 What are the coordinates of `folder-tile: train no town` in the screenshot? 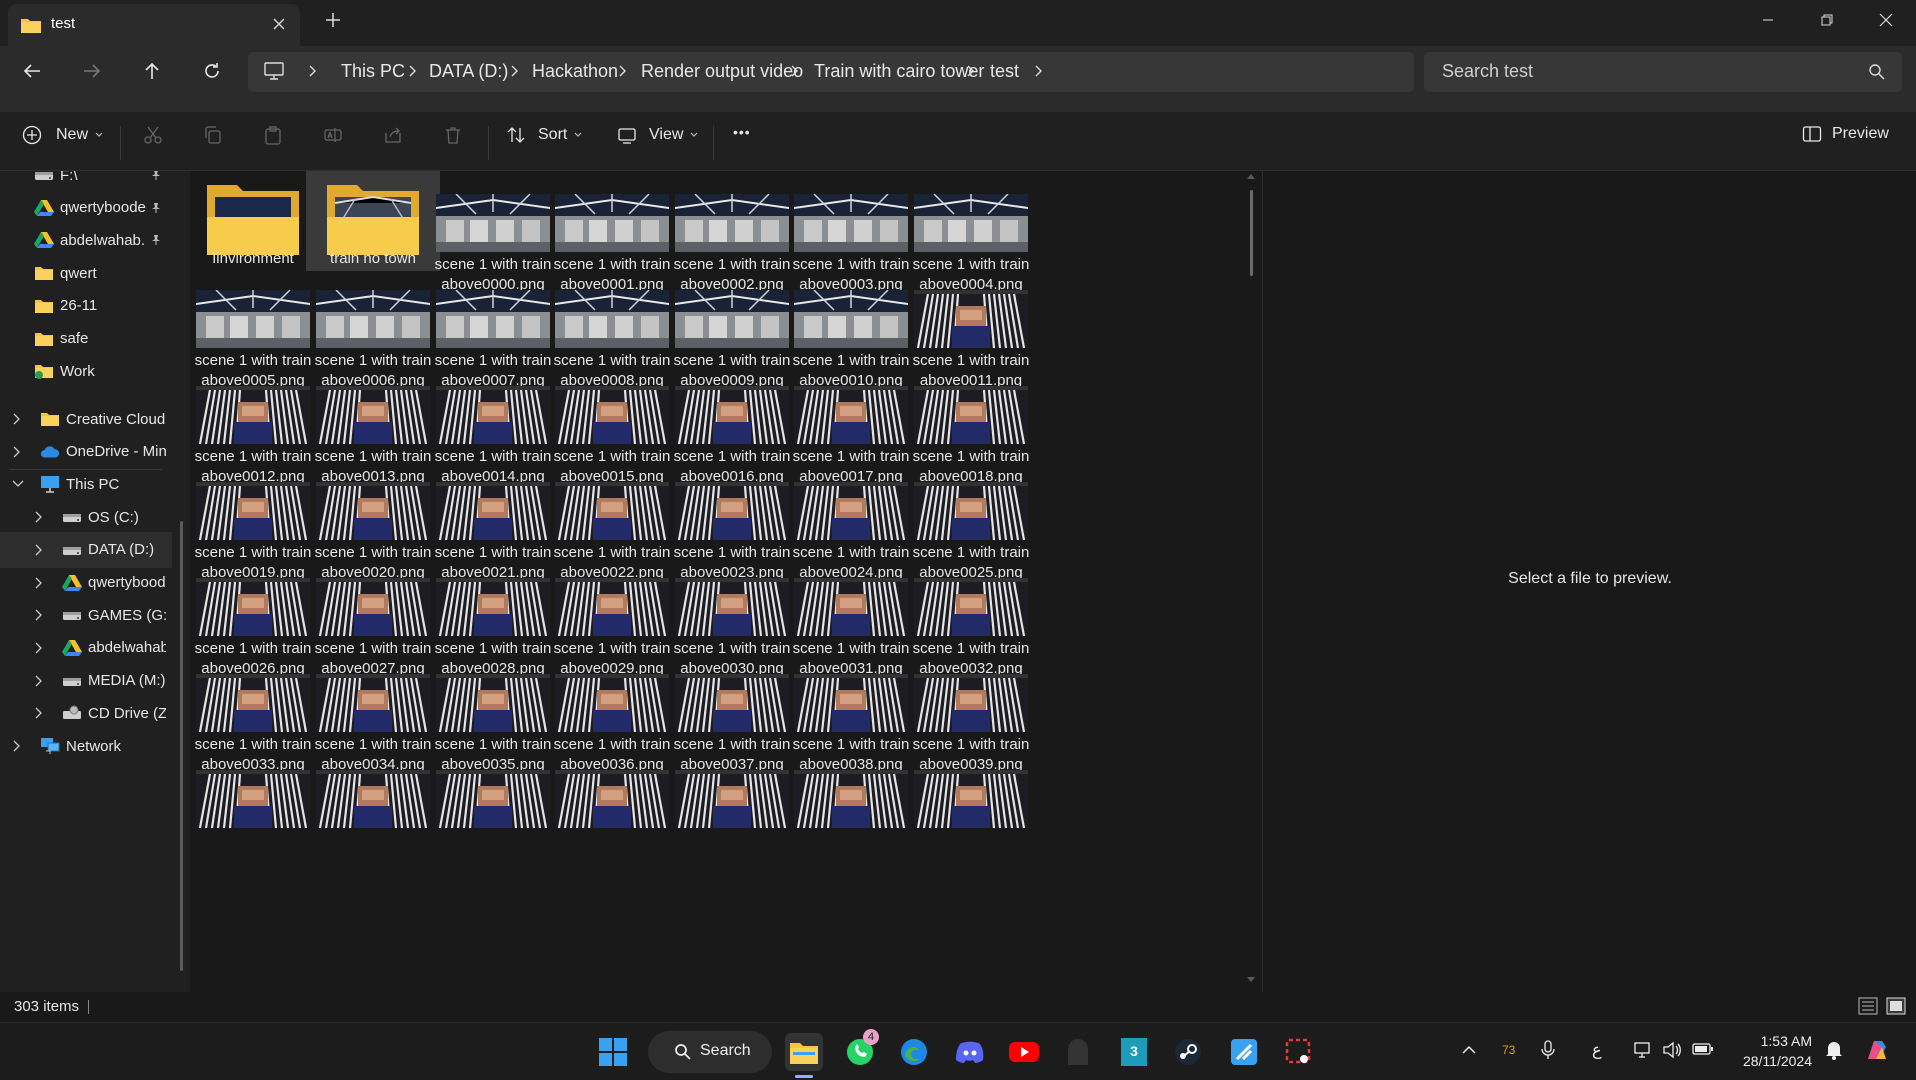 It's located at (373, 221).